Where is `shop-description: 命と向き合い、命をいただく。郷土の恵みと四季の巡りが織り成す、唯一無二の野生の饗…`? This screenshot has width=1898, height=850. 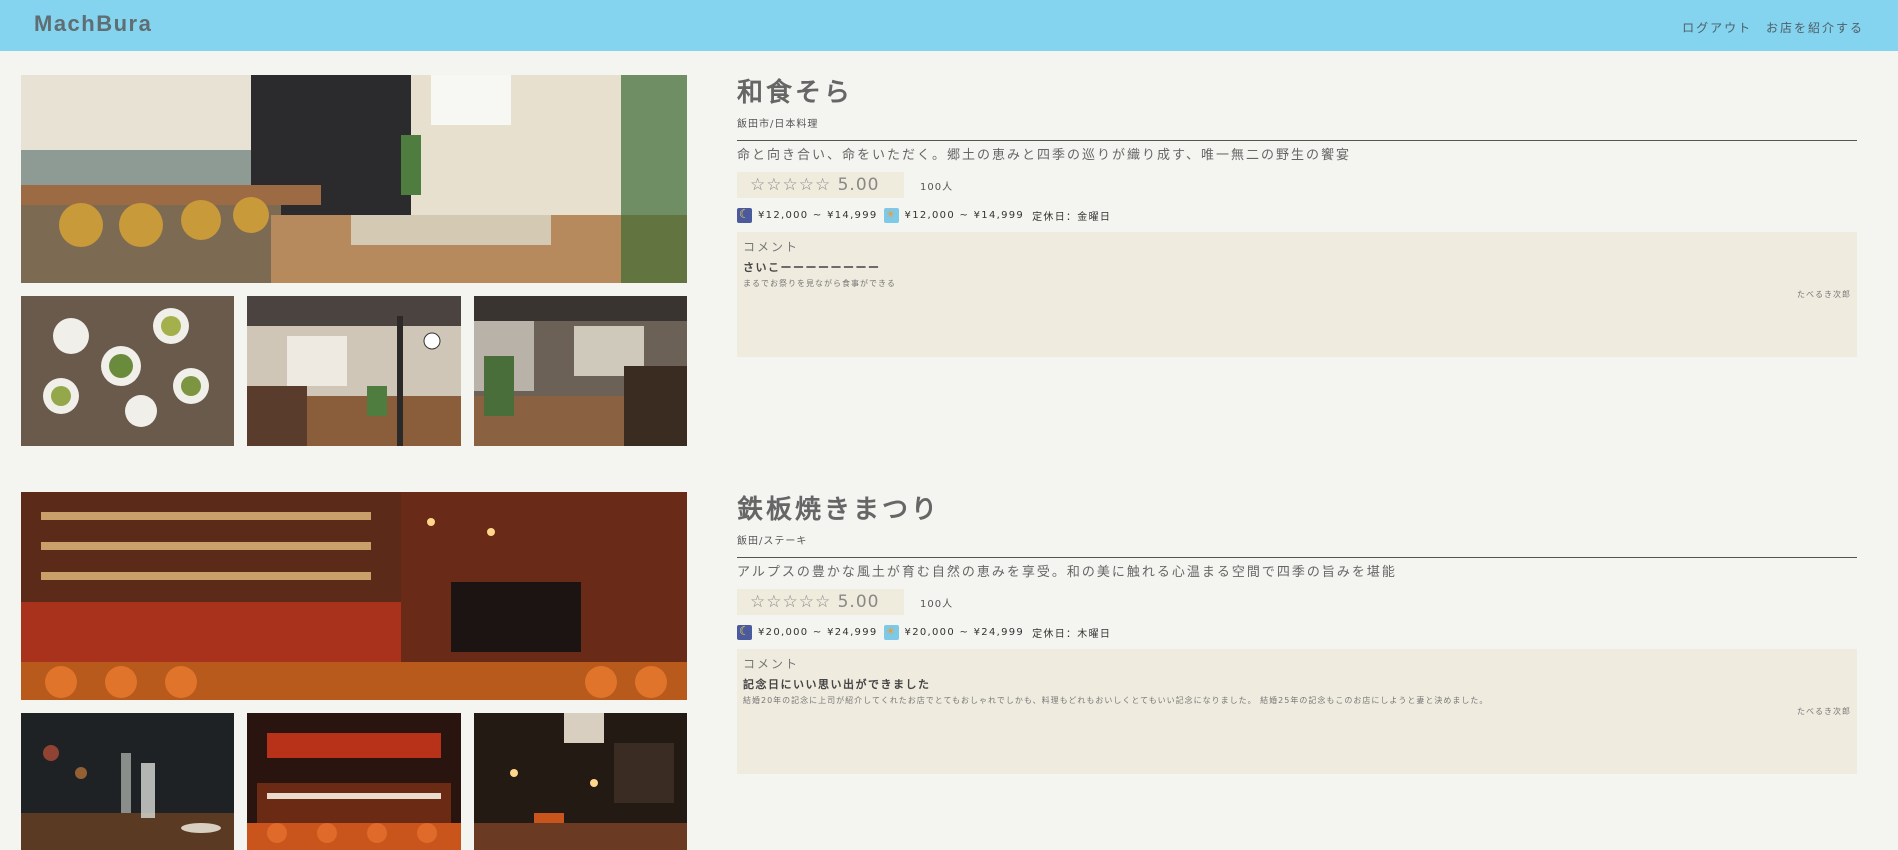
shop-description: 命と向き合い、命をいただく。郷土の恵みと四季の巡りが織り成す、唯一無二の野生の饗… is located at coordinates (1044, 155).